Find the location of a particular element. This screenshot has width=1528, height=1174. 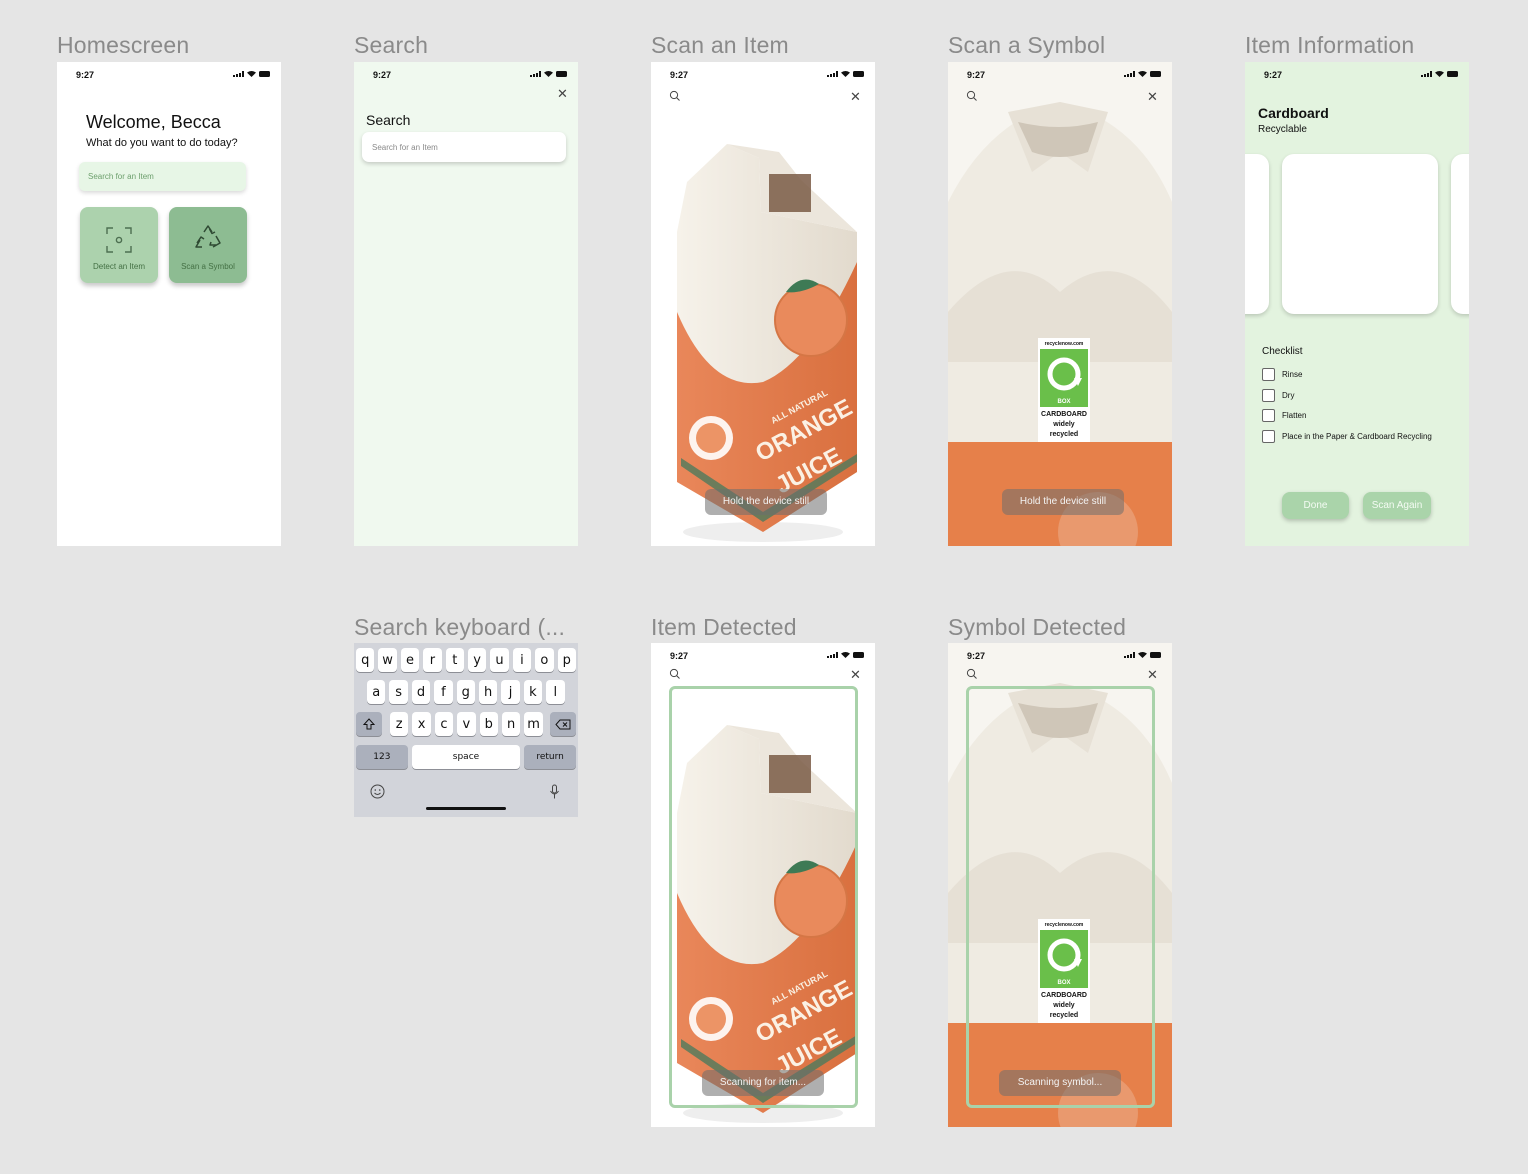

key: q is located at coordinates (365, 660).